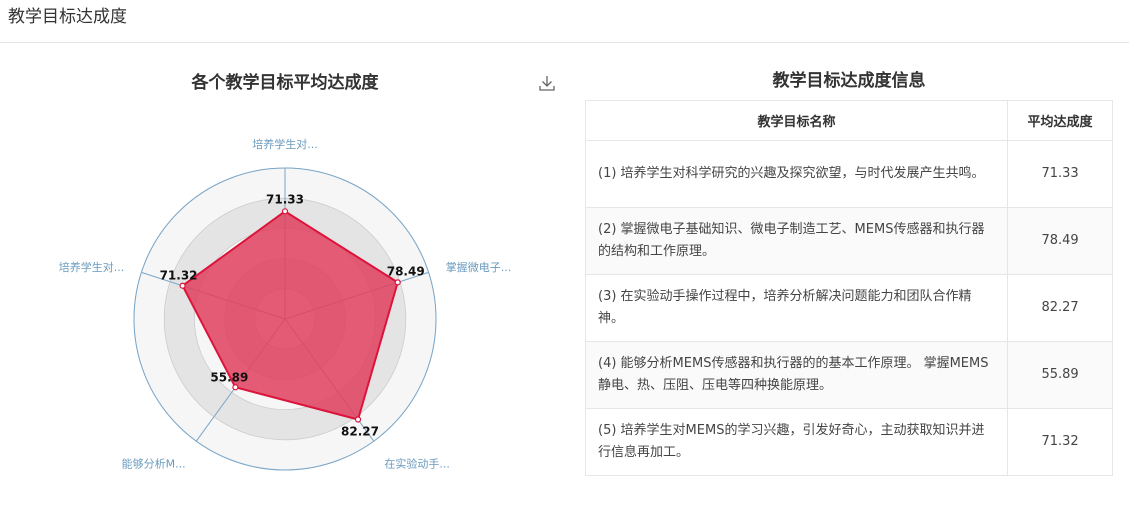 The image size is (1129, 520). Describe the element at coordinates (1060, 120) in the screenshot. I see `column-header-value: 平均达成度` at that location.